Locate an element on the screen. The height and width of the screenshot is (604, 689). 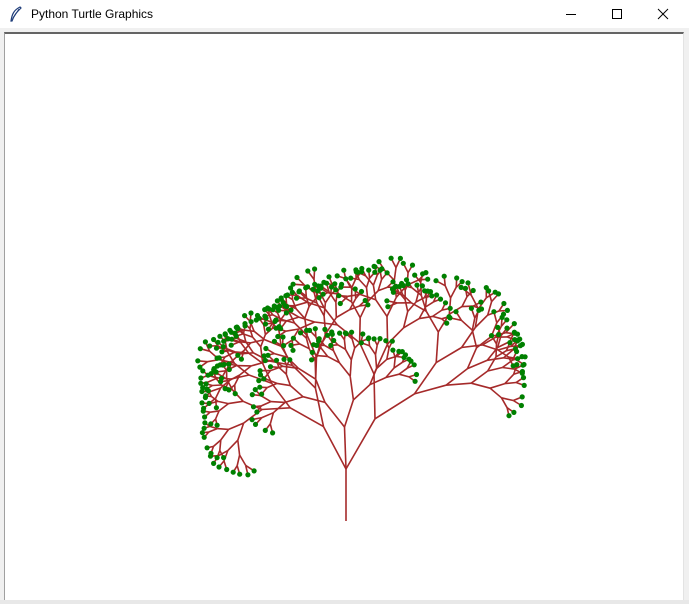
close-button is located at coordinates (663, 14).